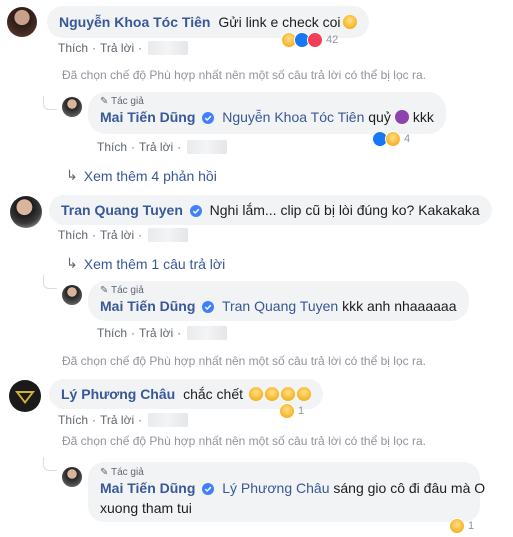  What do you see at coordinates (401, 117) in the screenshot?
I see `devil-emoji-icon` at bounding box center [401, 117].